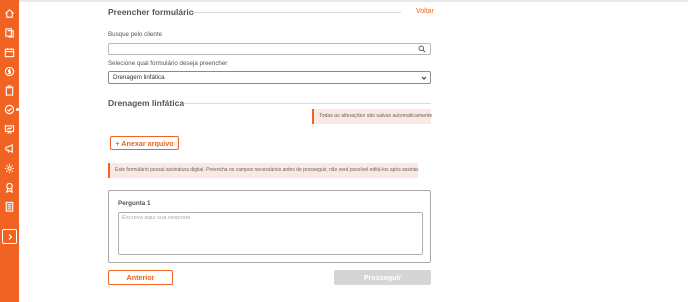 This screenshot has width=688, height=302. What do you see at coordinates (353, 1) in the screenshot?
I see `top-divider` at bounding box center [353, 1].